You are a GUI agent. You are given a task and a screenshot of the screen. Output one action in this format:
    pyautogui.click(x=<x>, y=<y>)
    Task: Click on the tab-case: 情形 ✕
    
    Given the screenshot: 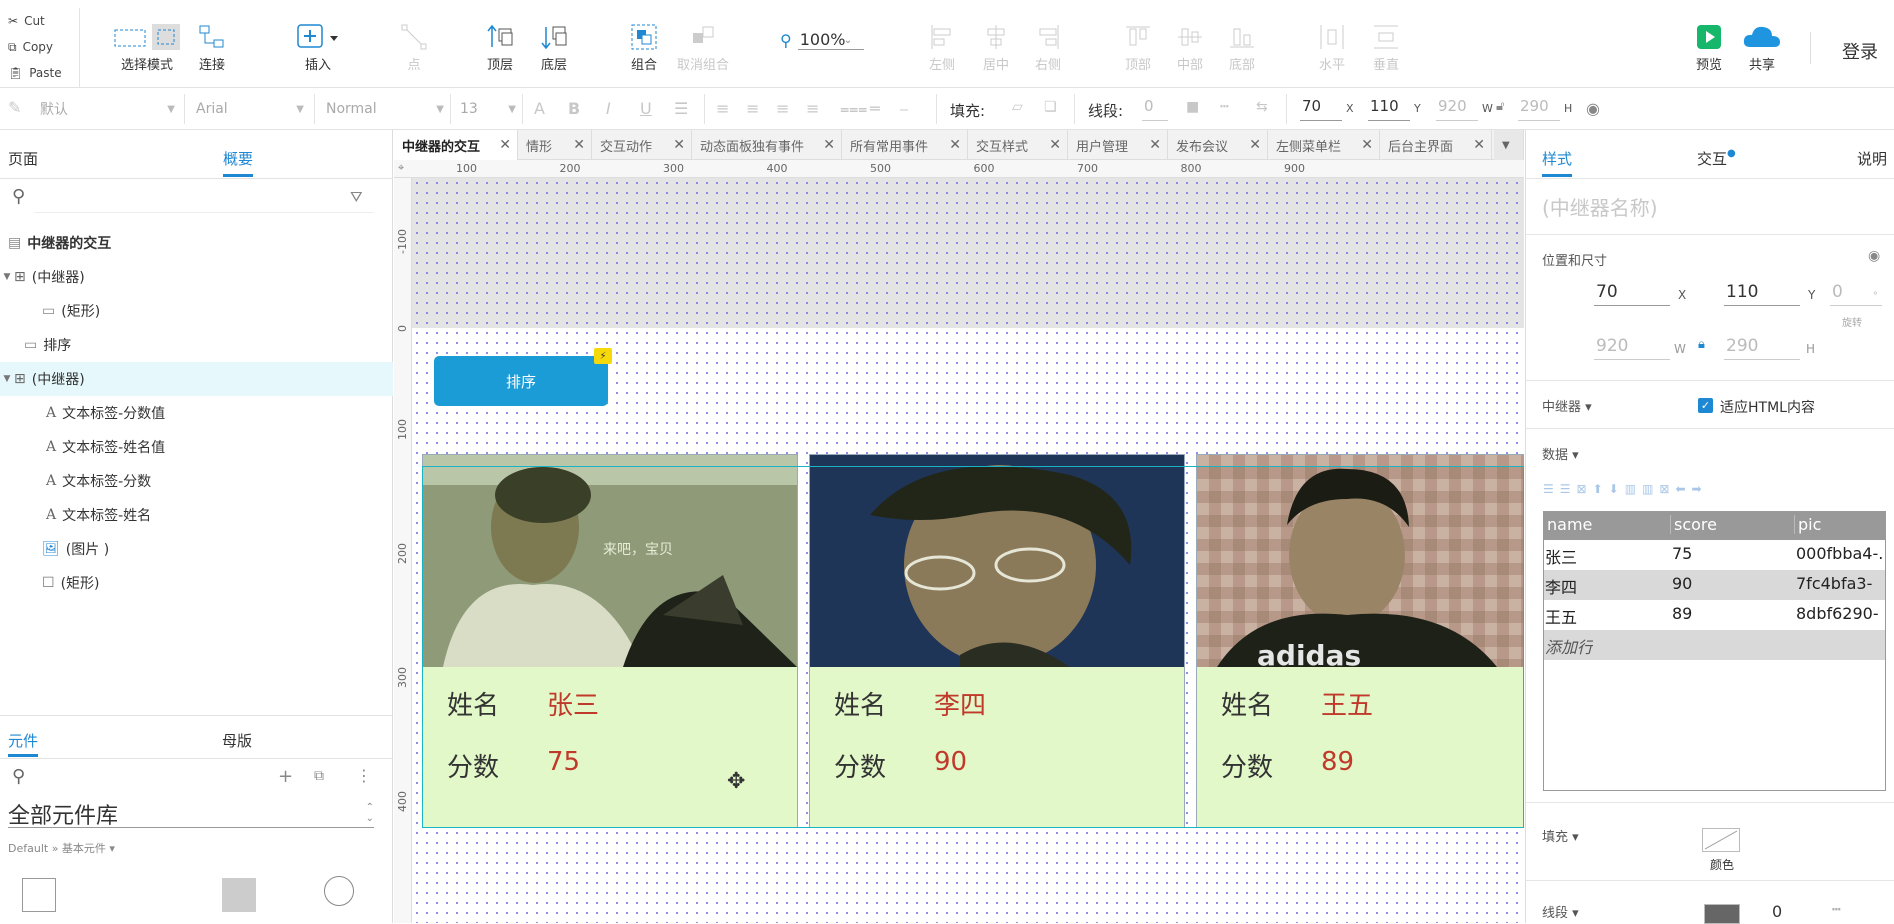 What is the action you would take?
    pyautogui.click(x=555, y=145)
    